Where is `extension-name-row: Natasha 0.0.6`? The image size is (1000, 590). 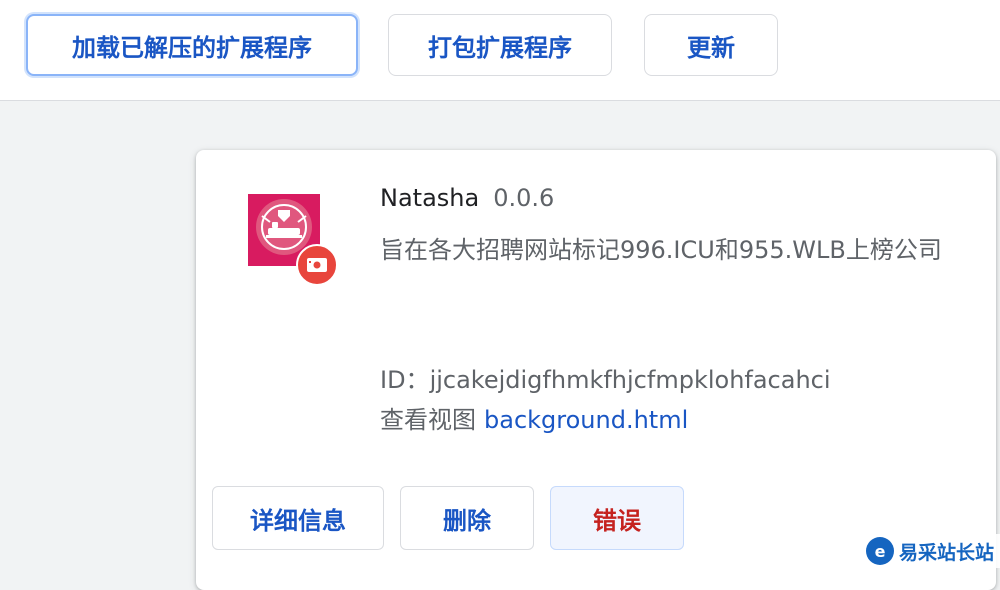
extension-name-row: Natasha 0.0.6 is located at coordinates (467, 198).